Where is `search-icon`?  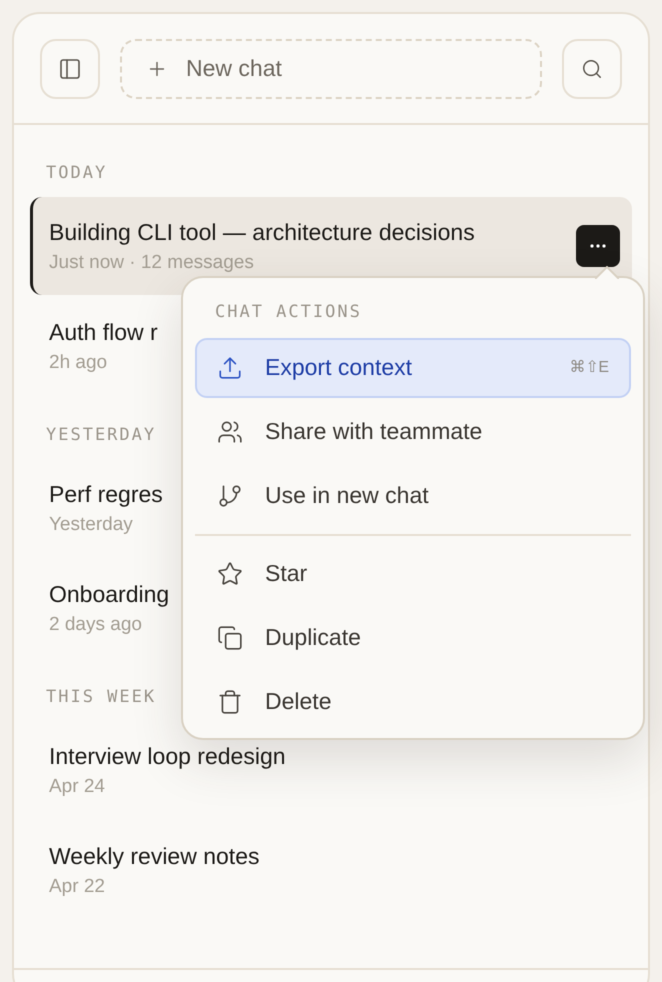 search-icon is located at coordinates (592, 69).